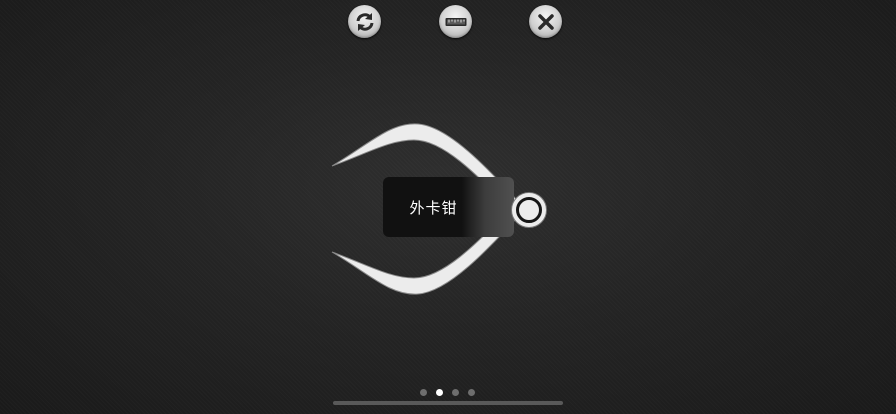 The width and height of the screenshot is (896, 414). What do you see at coordinates (448, 403) in the screenshot?
I see `horizontal-scrollbar` at bounding box center [448, 403].